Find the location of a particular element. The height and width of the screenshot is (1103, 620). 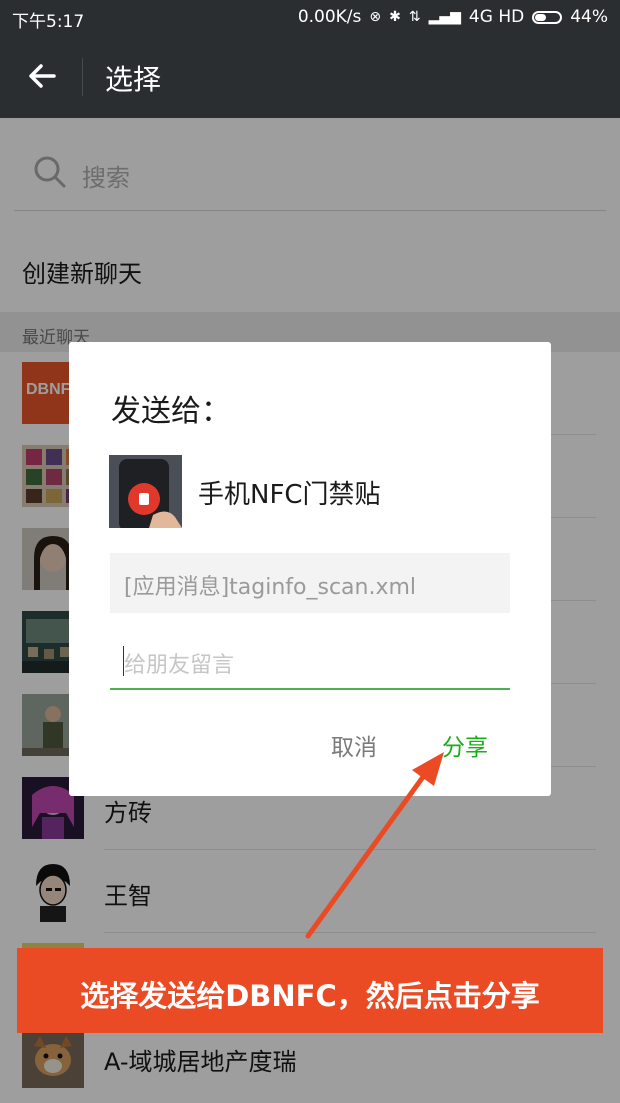

instruction-text: 选择发送给DBNFC，然后点击分享 is located at coordinates (310, 996).